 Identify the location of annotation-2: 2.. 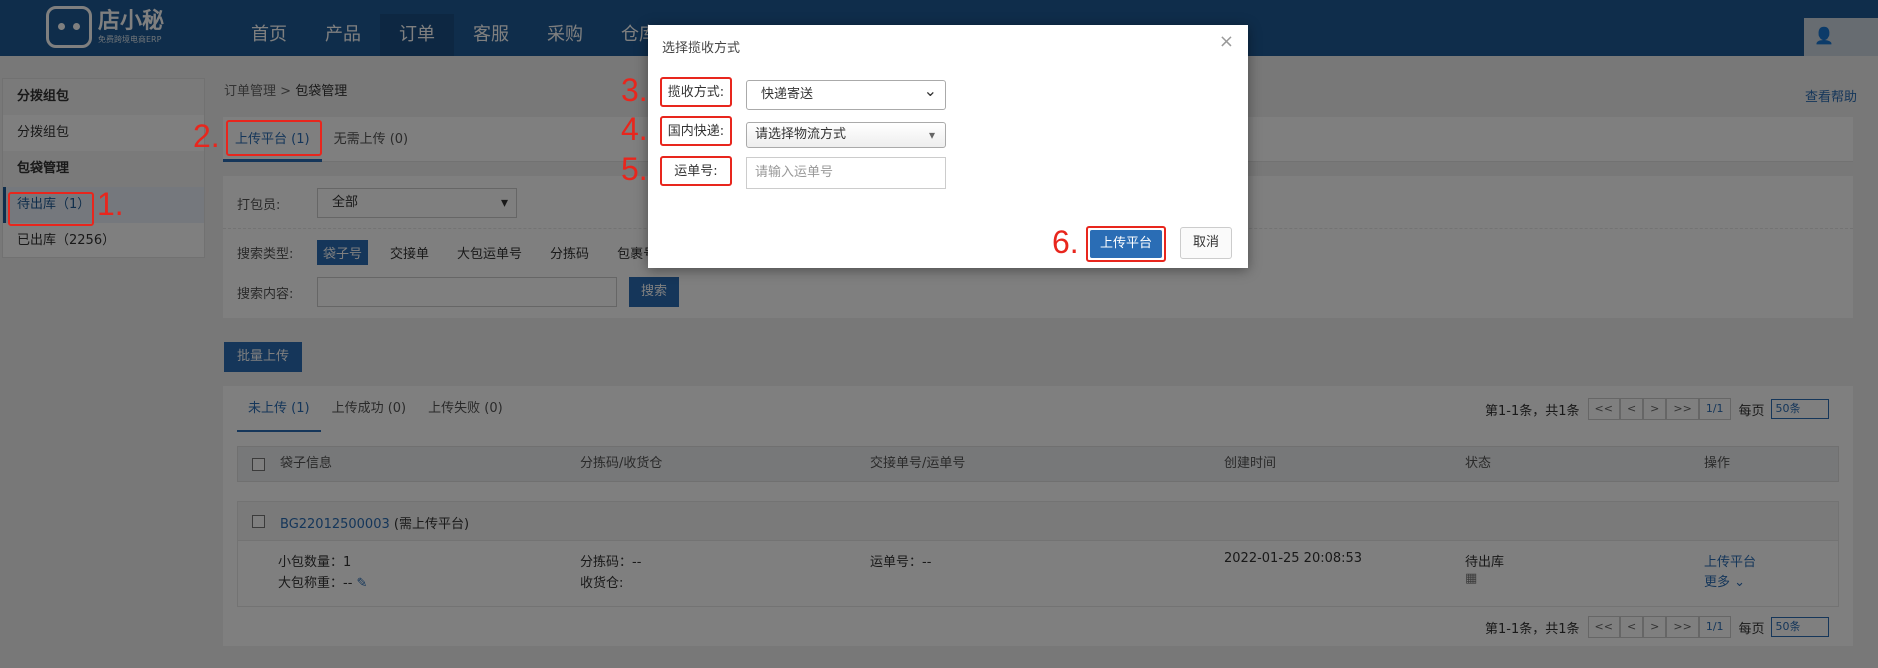
(206, 136).